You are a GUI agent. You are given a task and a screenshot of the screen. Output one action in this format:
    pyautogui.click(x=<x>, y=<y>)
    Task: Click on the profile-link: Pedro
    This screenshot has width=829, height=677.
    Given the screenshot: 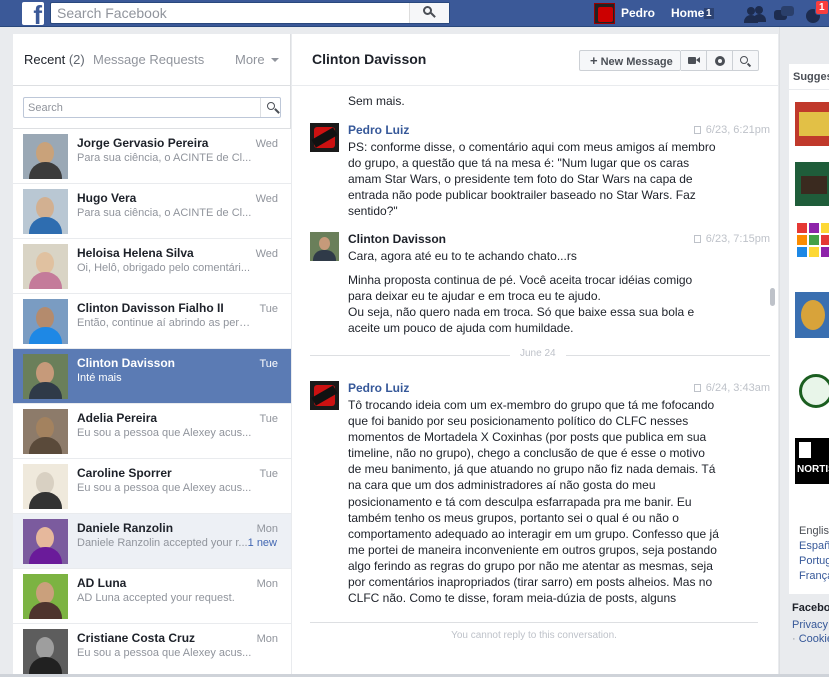 What is the action you would take?
    pyautogui.click(x=638, y=13)
    